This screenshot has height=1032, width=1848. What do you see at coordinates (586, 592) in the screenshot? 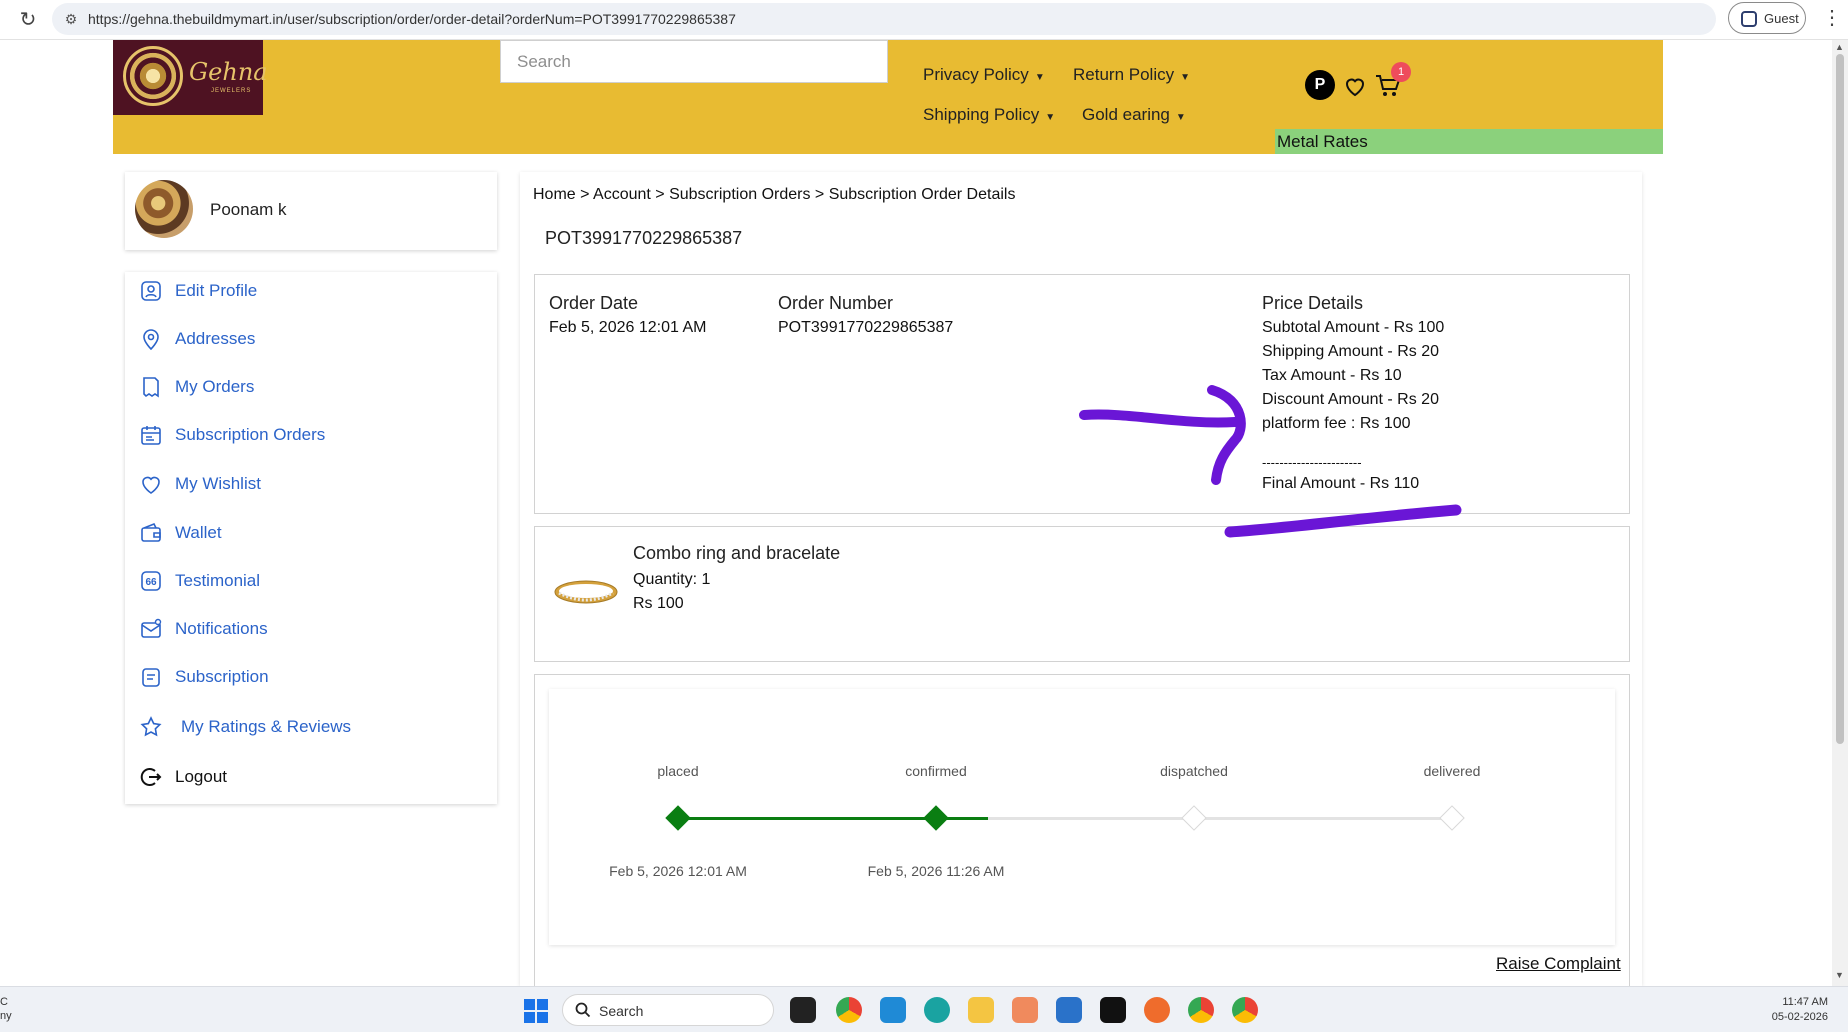
I see `ring-product-image` at bounding box center [586, 592].